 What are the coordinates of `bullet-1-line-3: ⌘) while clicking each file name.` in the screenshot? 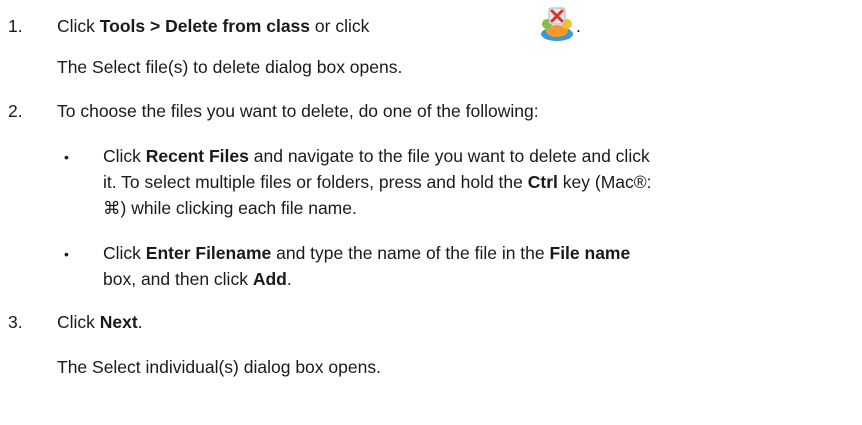 It's located at (230, 208).